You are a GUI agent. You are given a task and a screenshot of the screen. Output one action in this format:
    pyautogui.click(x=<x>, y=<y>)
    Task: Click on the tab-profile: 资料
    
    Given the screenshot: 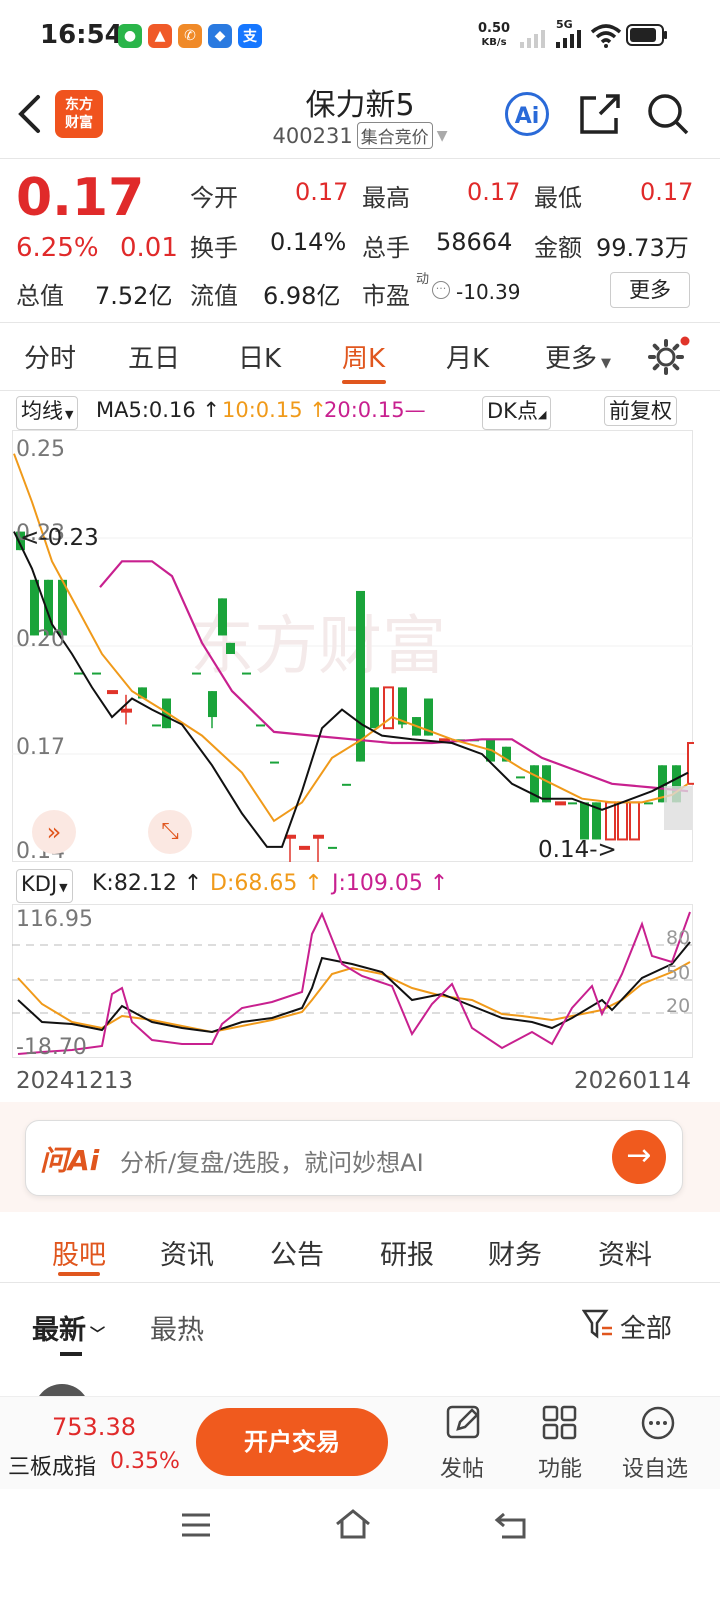 What is the action you would take?
    pyautogui.click(x=625, y=1252)
    